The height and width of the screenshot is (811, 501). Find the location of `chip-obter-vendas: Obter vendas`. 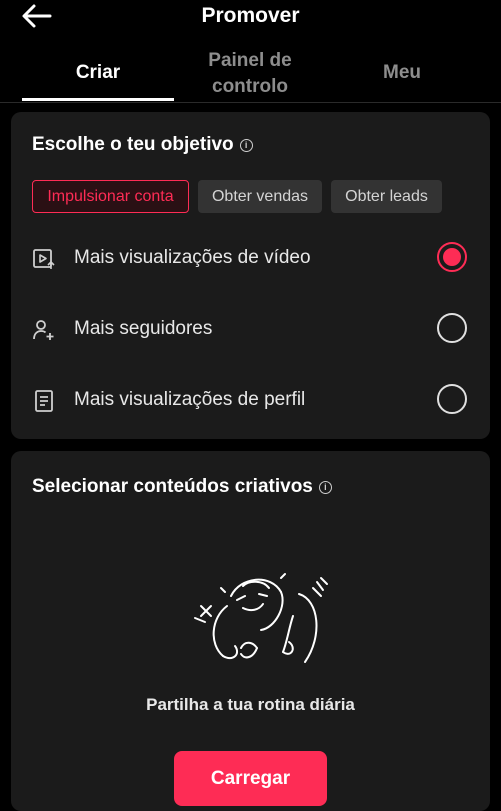

chip-obter-vendas: Obter vendas is located at coordinates (260, 196).